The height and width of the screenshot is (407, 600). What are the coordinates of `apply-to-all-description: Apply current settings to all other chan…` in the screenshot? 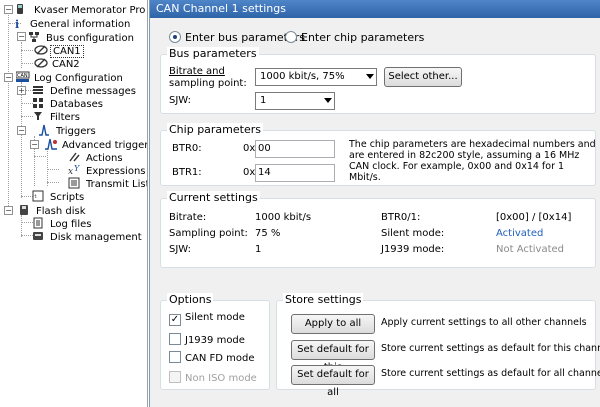 It's located at (484, 322).